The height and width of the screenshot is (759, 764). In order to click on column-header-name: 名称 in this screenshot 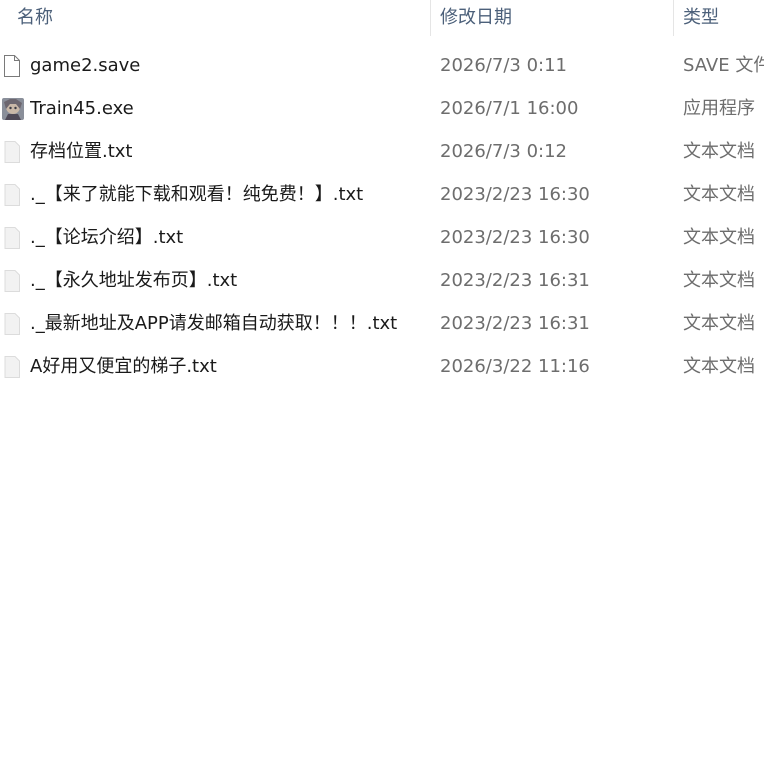, I will do `click(215, 18)`.